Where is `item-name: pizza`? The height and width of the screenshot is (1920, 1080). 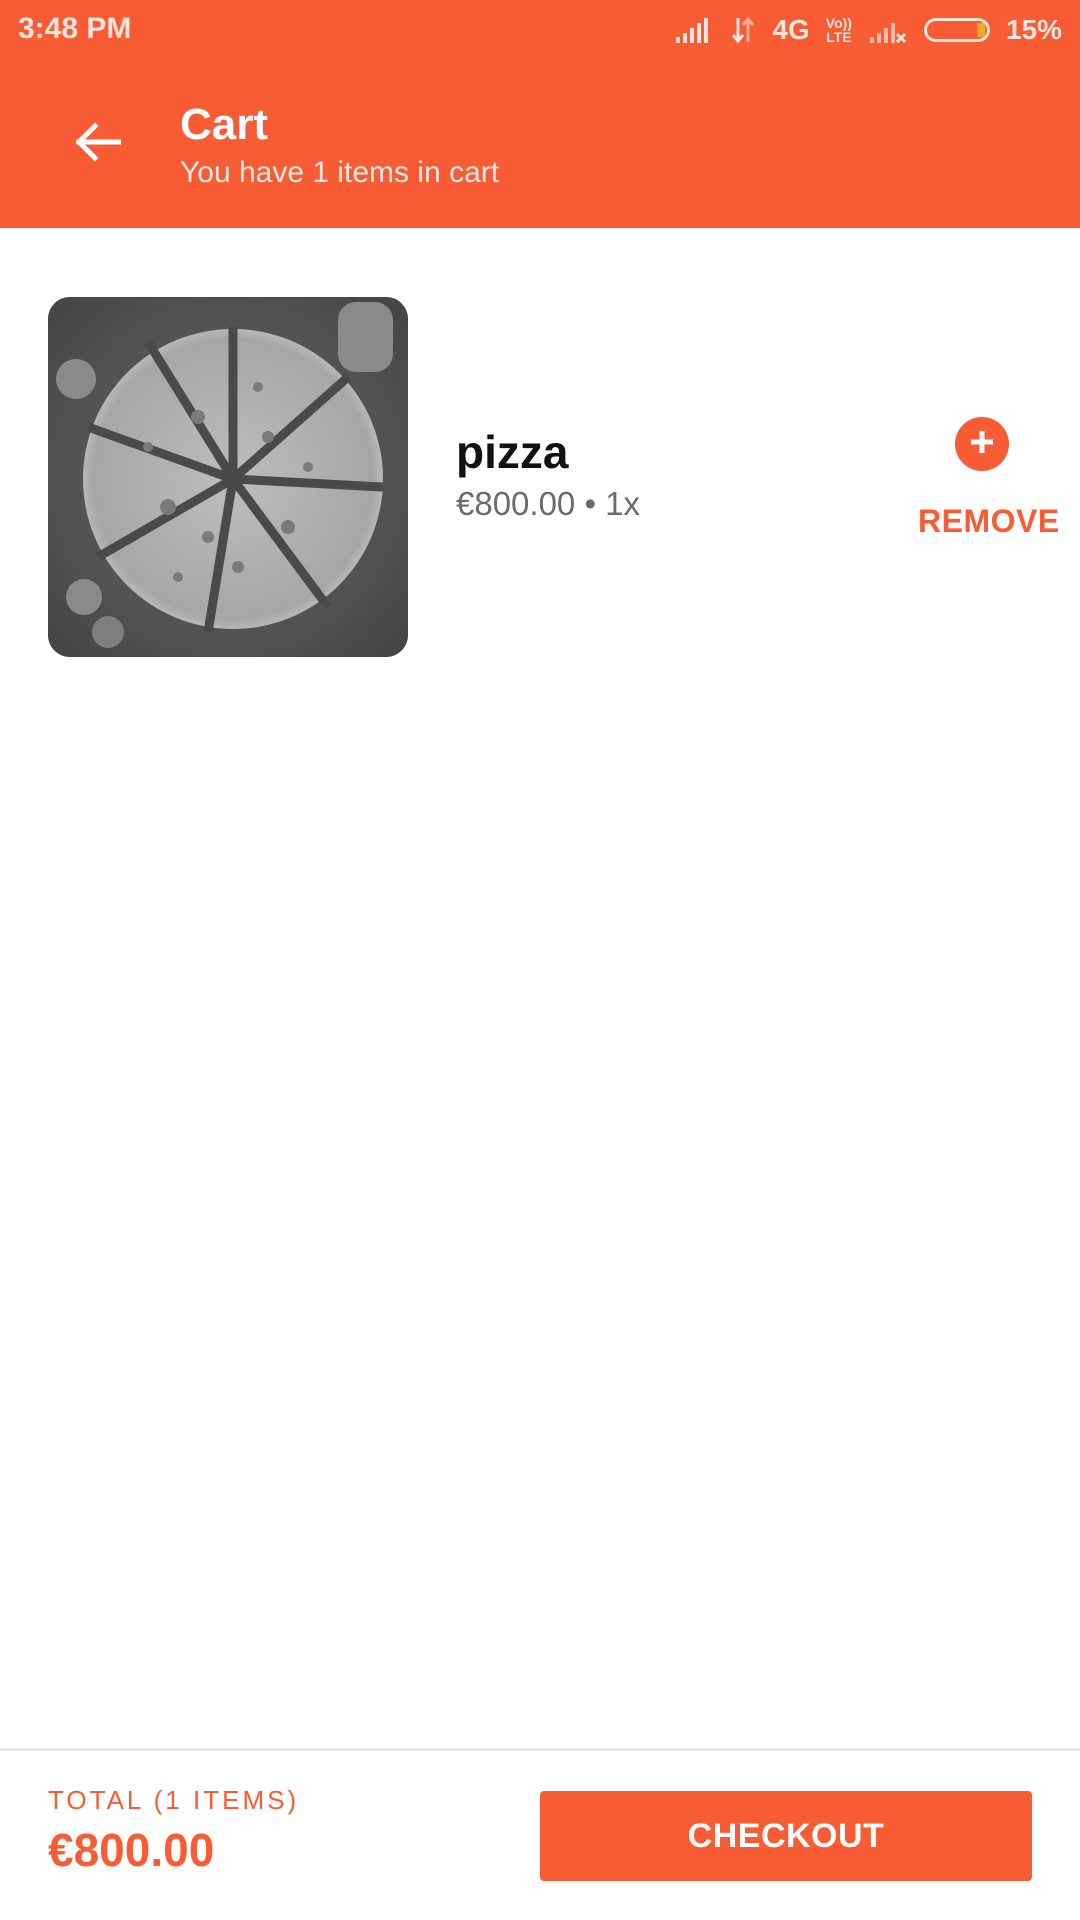
item-name: pizza is located at coordinates (512, 452).